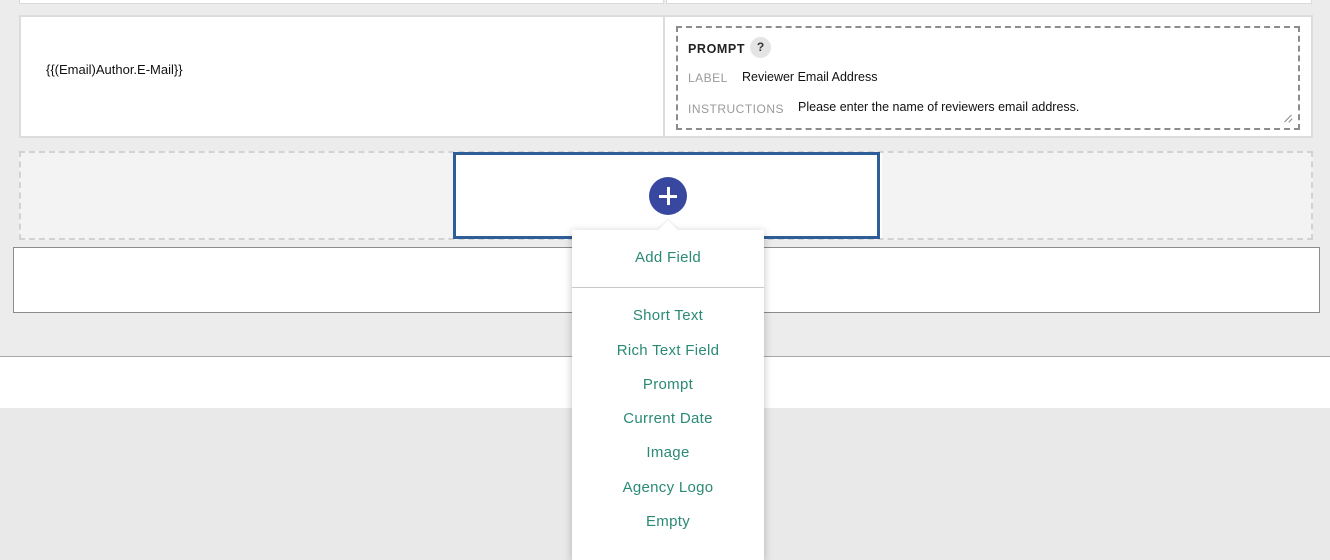 The width and height of the screenshot is (1330, 560). I want to click on label-caption: LABEL, so click(708, 78).